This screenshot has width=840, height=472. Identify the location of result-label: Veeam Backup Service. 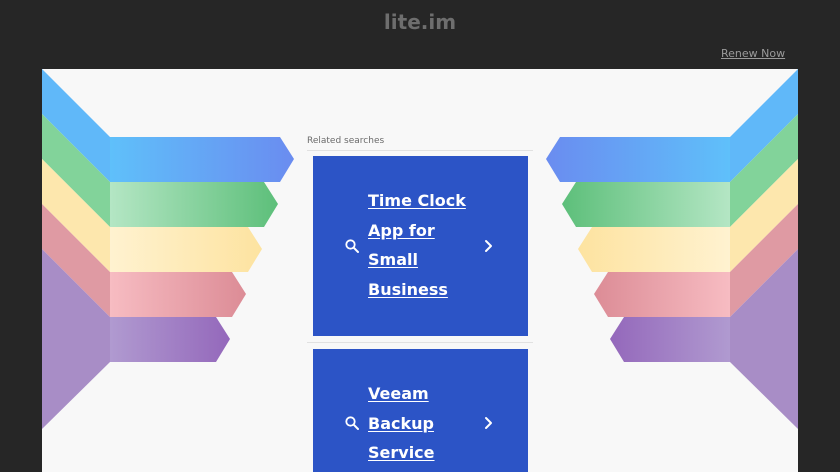
(423, 423).